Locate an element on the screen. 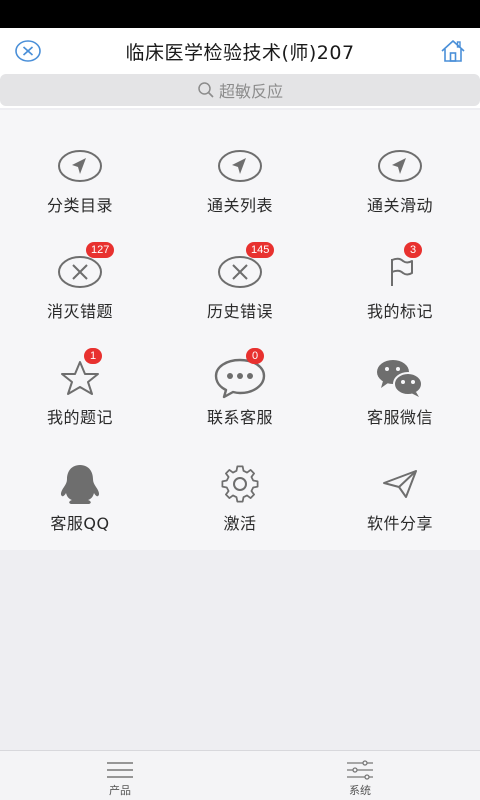 The image size is (480, 800). menu-item-label: 通关滑动 is located at coordinates (399, 205).